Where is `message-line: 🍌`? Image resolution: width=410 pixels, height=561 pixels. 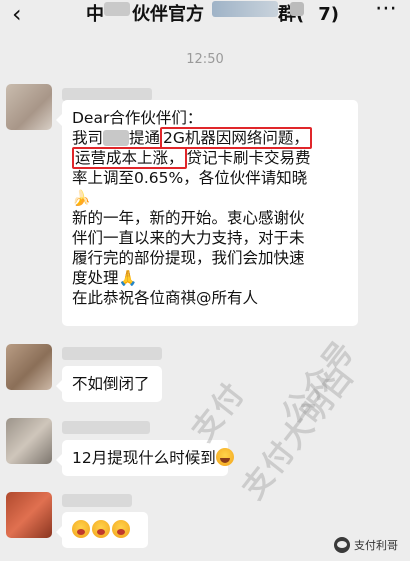 message-line: 🍌 is located at coordinates (210, 198).